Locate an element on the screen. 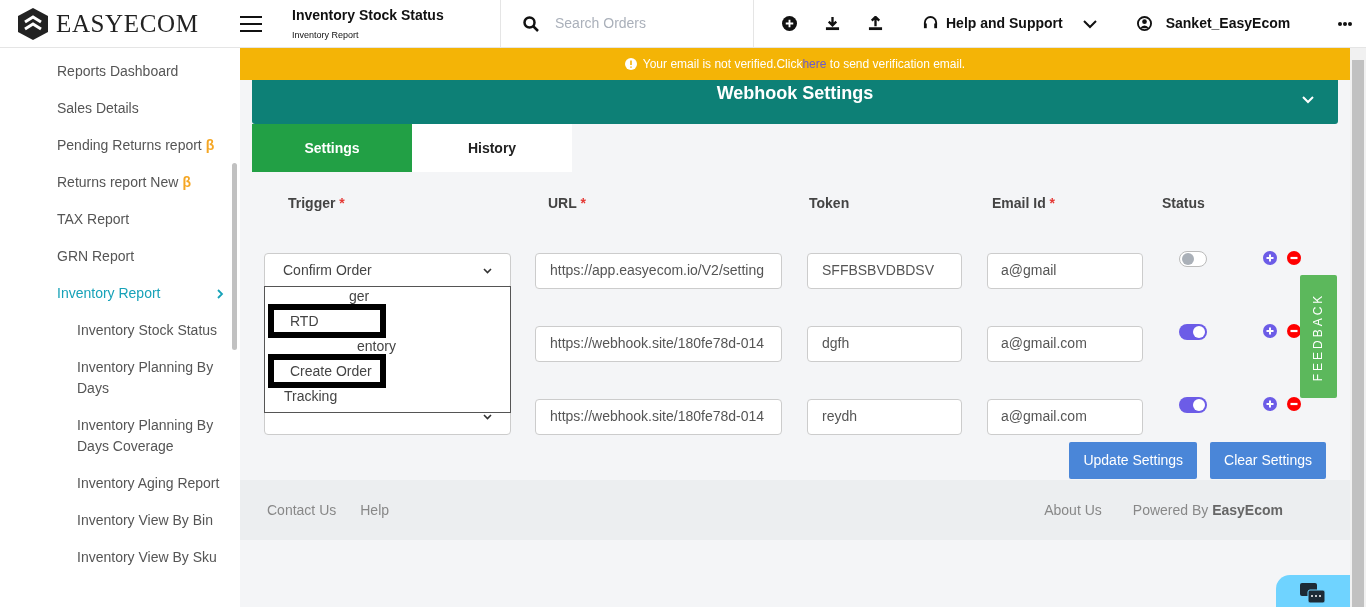  sidebar-item: Reports Dashboard is located at coordinates (120, 71).